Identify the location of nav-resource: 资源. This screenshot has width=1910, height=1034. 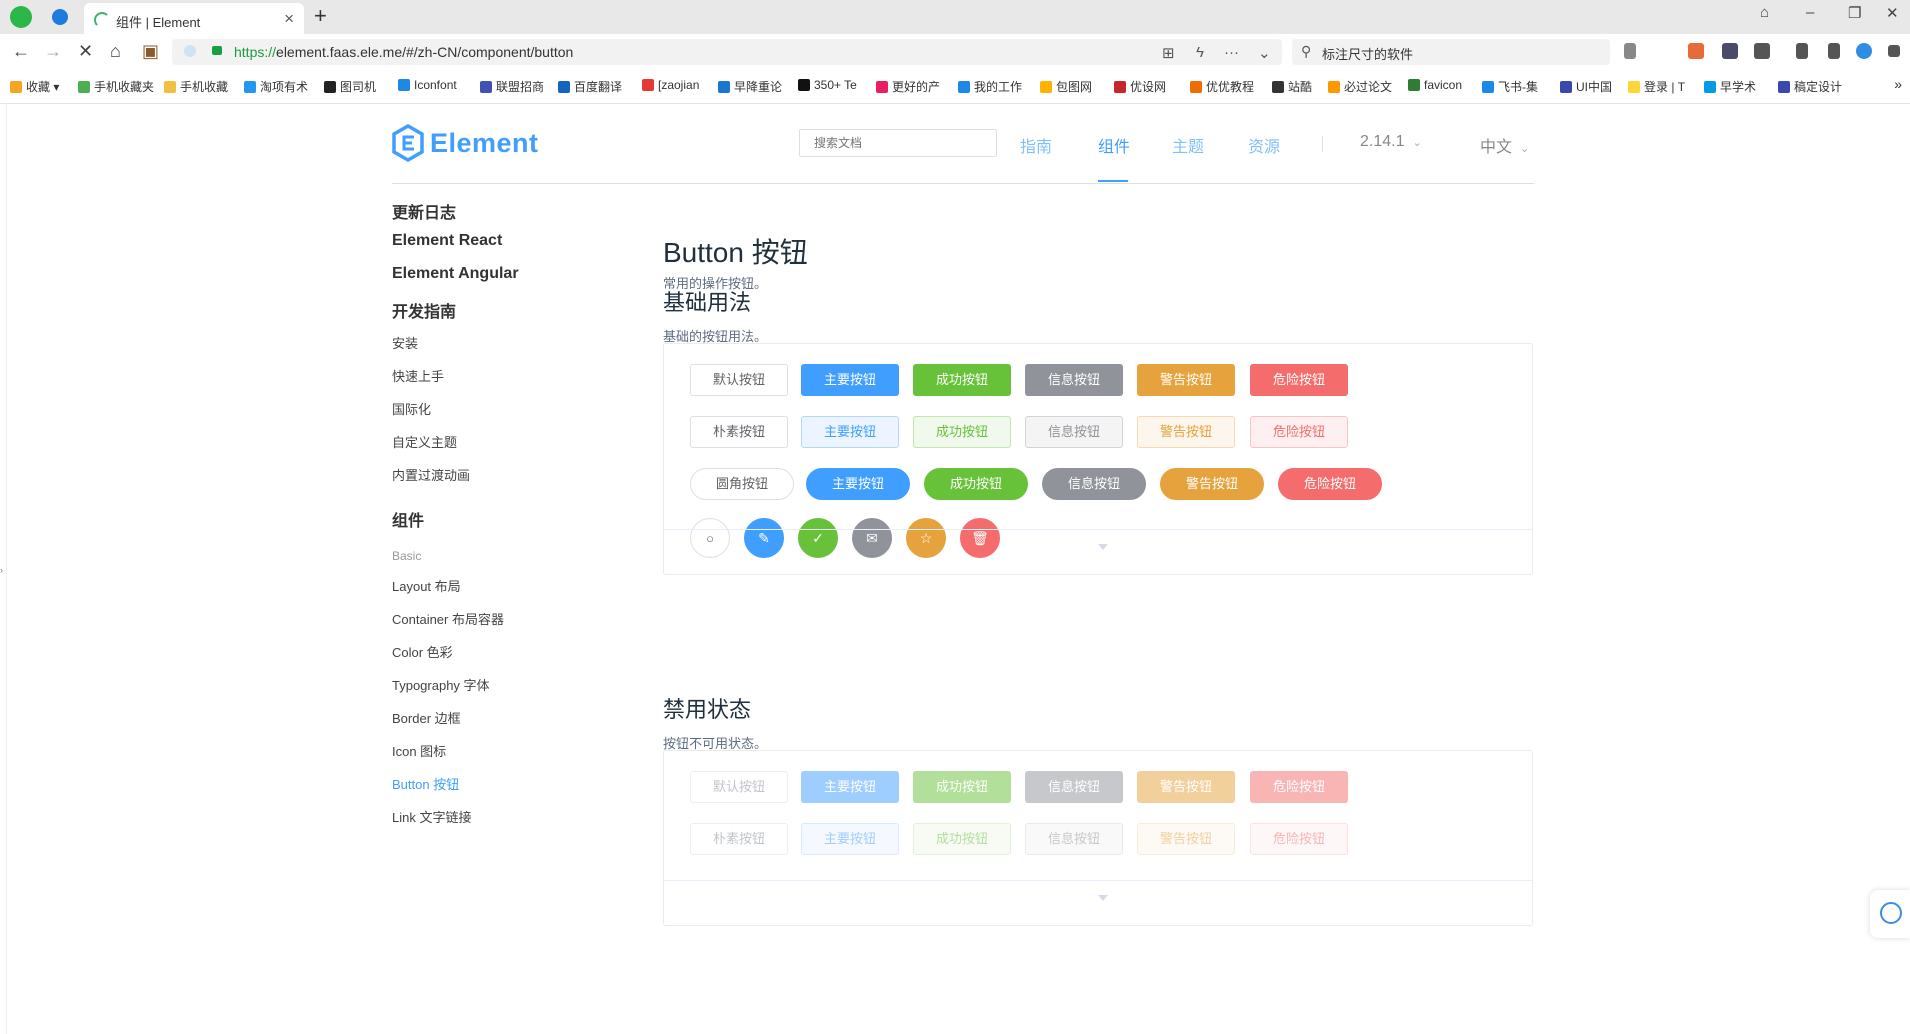
(1264, 145).